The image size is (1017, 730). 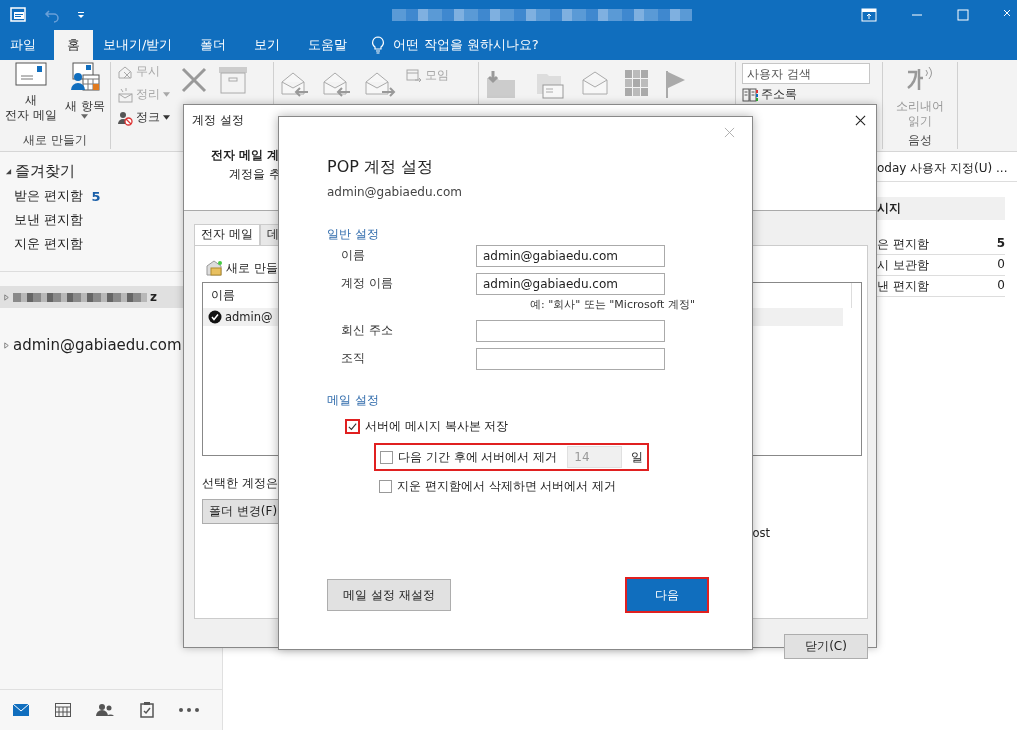 What do you see at coordinates (507, 486) in the screenshot?
I see `option-label: 지운 편지함에서 삭제하면 서버에서 제거` at bounding box center [507, 486].